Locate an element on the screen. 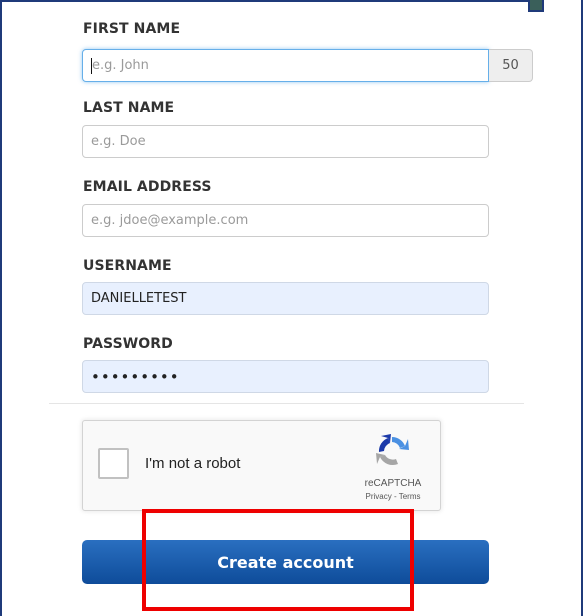 This screenshot has width=587, height=616. password-input: ••••••••• is located at coordinates (285, 376).